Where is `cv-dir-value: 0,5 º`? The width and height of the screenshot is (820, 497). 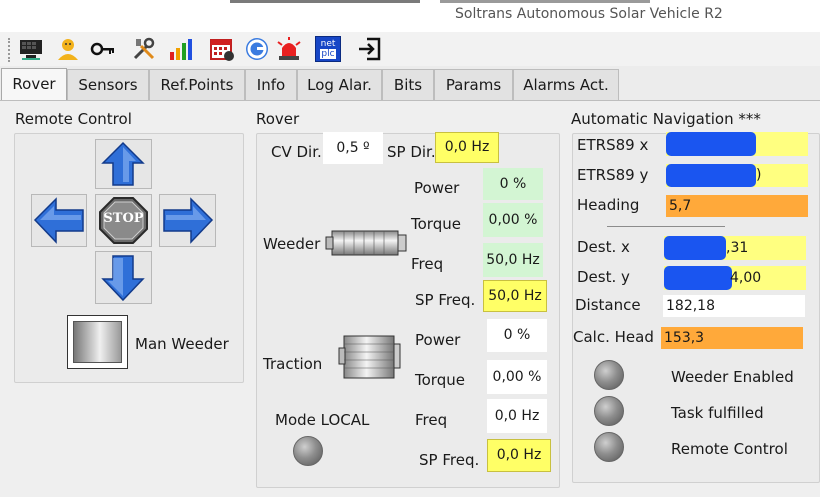 cv-dir-value: 0,5 º is located at coordinates (353, 148).